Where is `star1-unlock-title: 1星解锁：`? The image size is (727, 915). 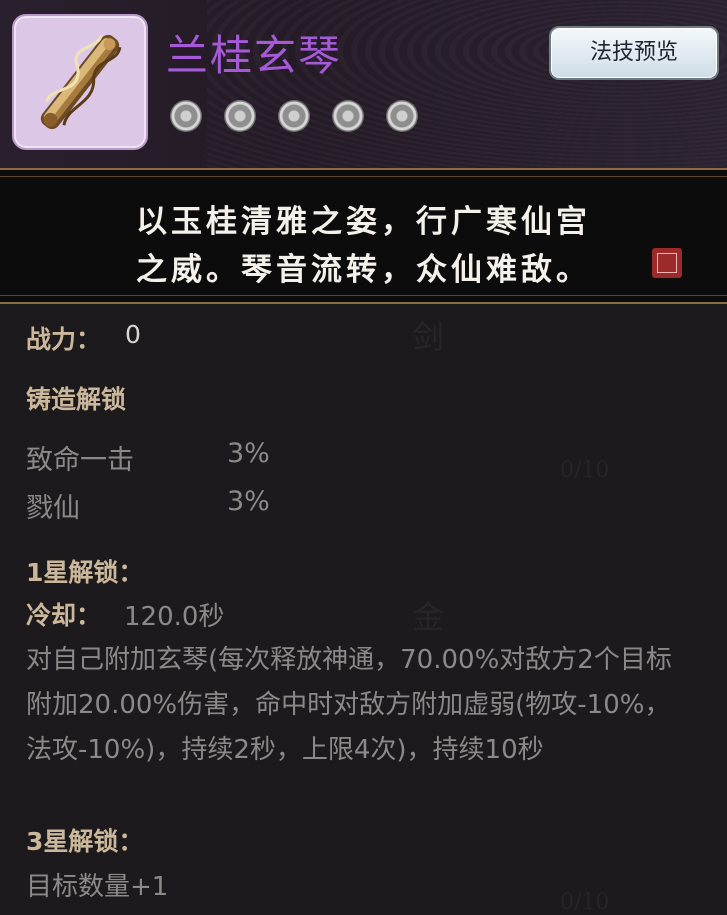
star1-unlock-title: 1星解锁： is located at coordinates (85, 572).